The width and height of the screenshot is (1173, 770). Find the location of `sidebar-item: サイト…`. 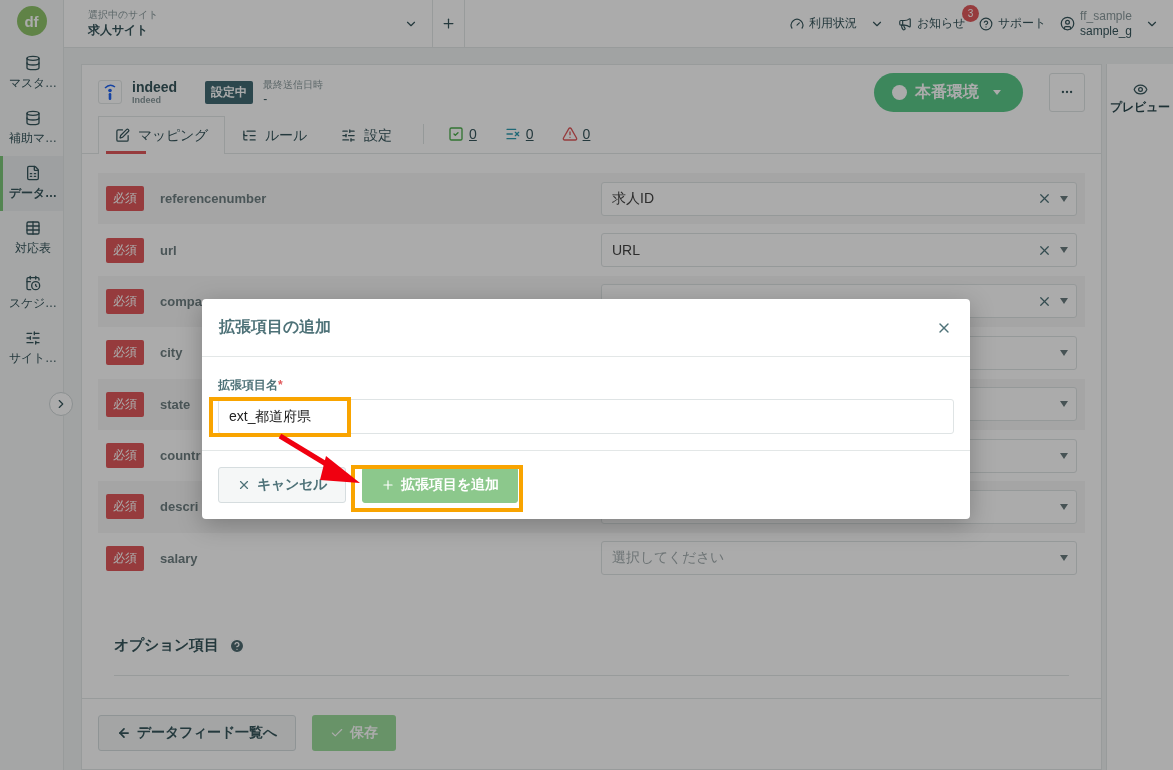

sidebar-item: サイト… is located at coordinates (31, 348).